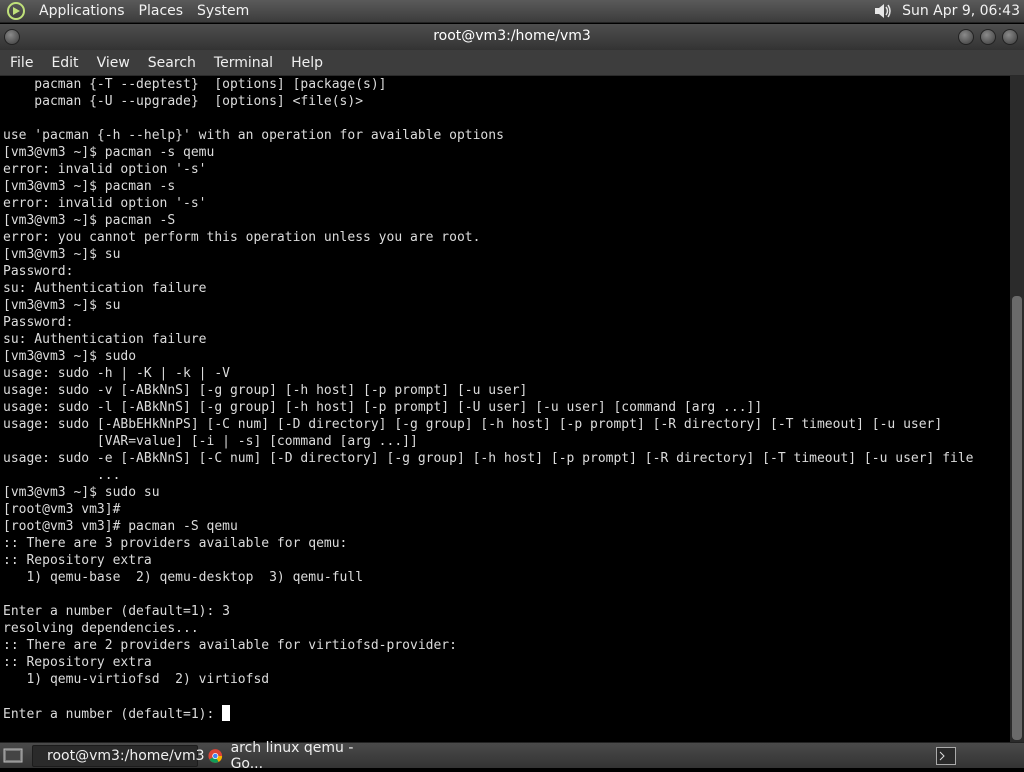  I want to click on menu-edit: Edit, so click(63, 63).